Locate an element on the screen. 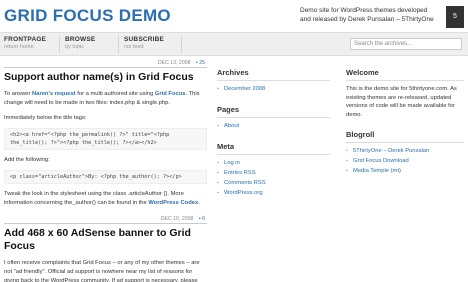 This screenshot has width=468, height=282. comment-count: 25 is located at coordinates (202, 63).